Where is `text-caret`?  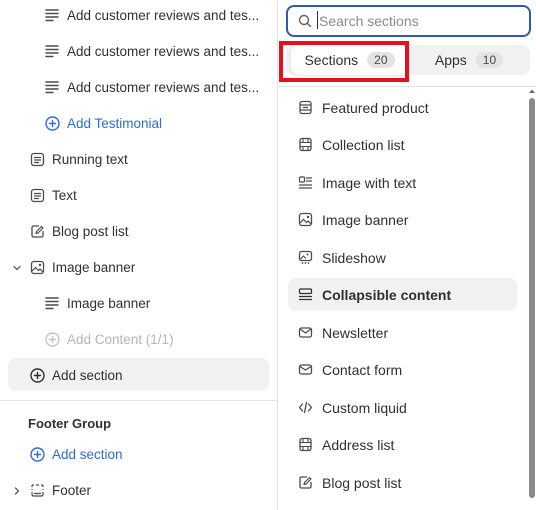 text-caret is located at coordinates (317, 20).